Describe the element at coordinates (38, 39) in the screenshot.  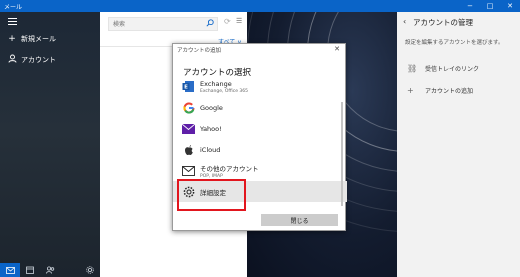
I see `new-mail-label: 新規メール` at that location.